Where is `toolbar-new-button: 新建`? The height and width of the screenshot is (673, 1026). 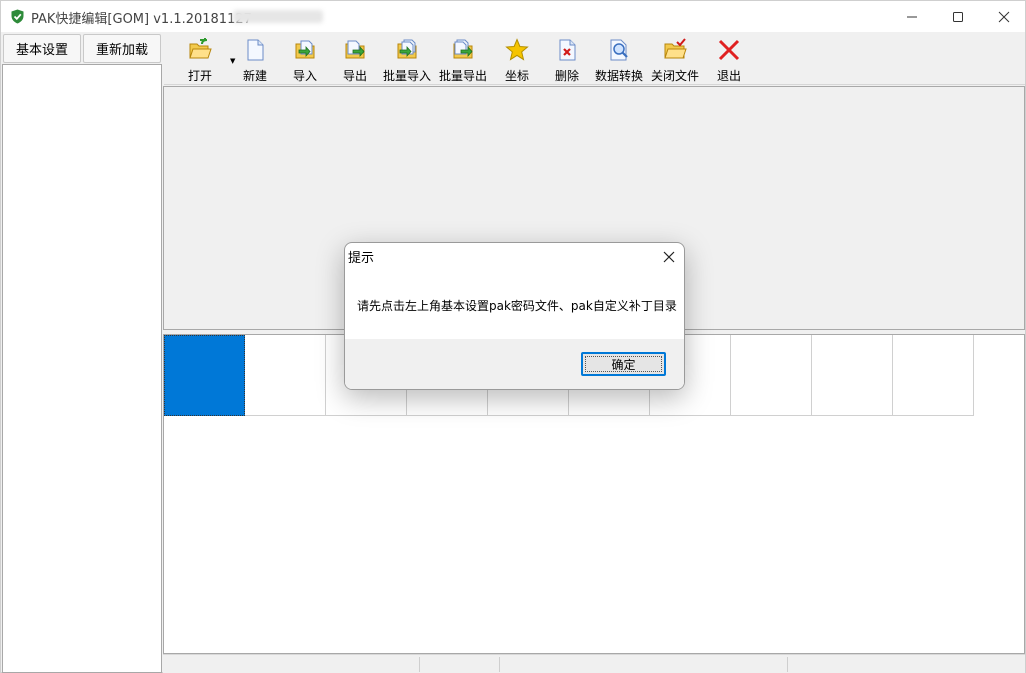 toolbar-new-button: 新建 is located at coordinates (255, 59).